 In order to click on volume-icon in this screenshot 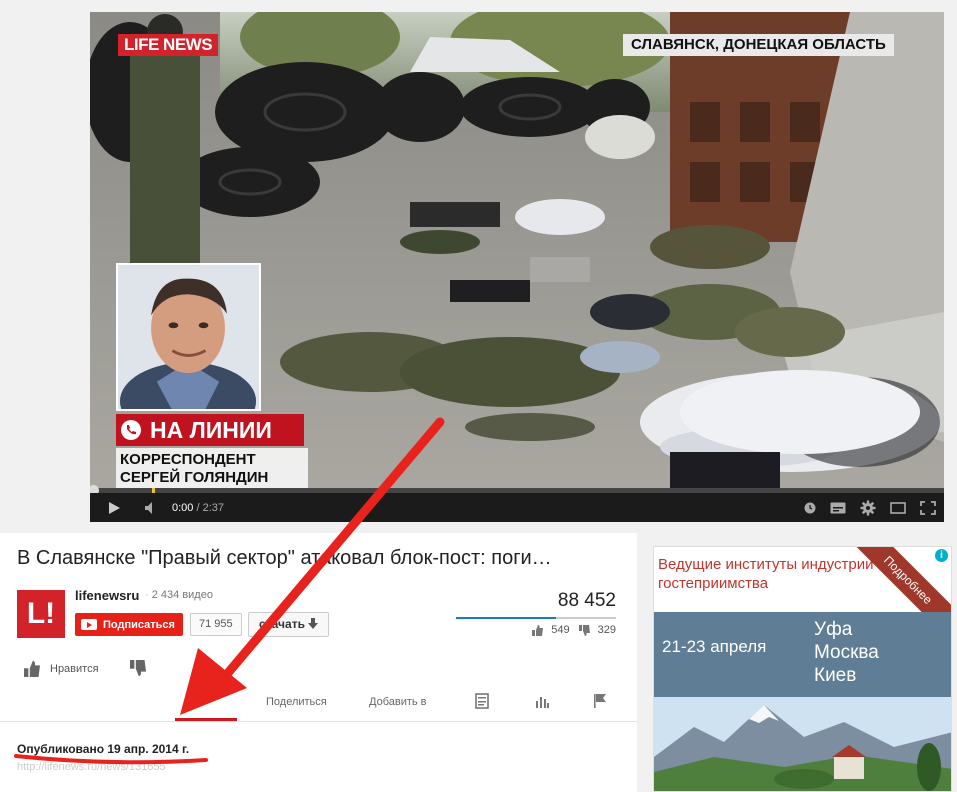, I will do `click(152, 507)`.